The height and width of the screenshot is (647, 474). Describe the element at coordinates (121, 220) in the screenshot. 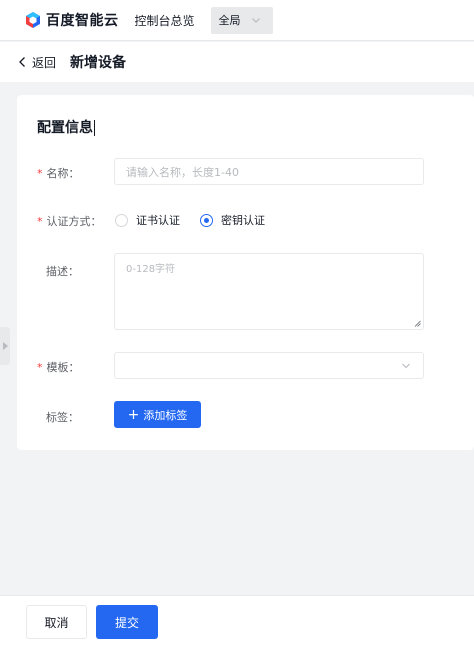

I see `radio-circle` at that location.